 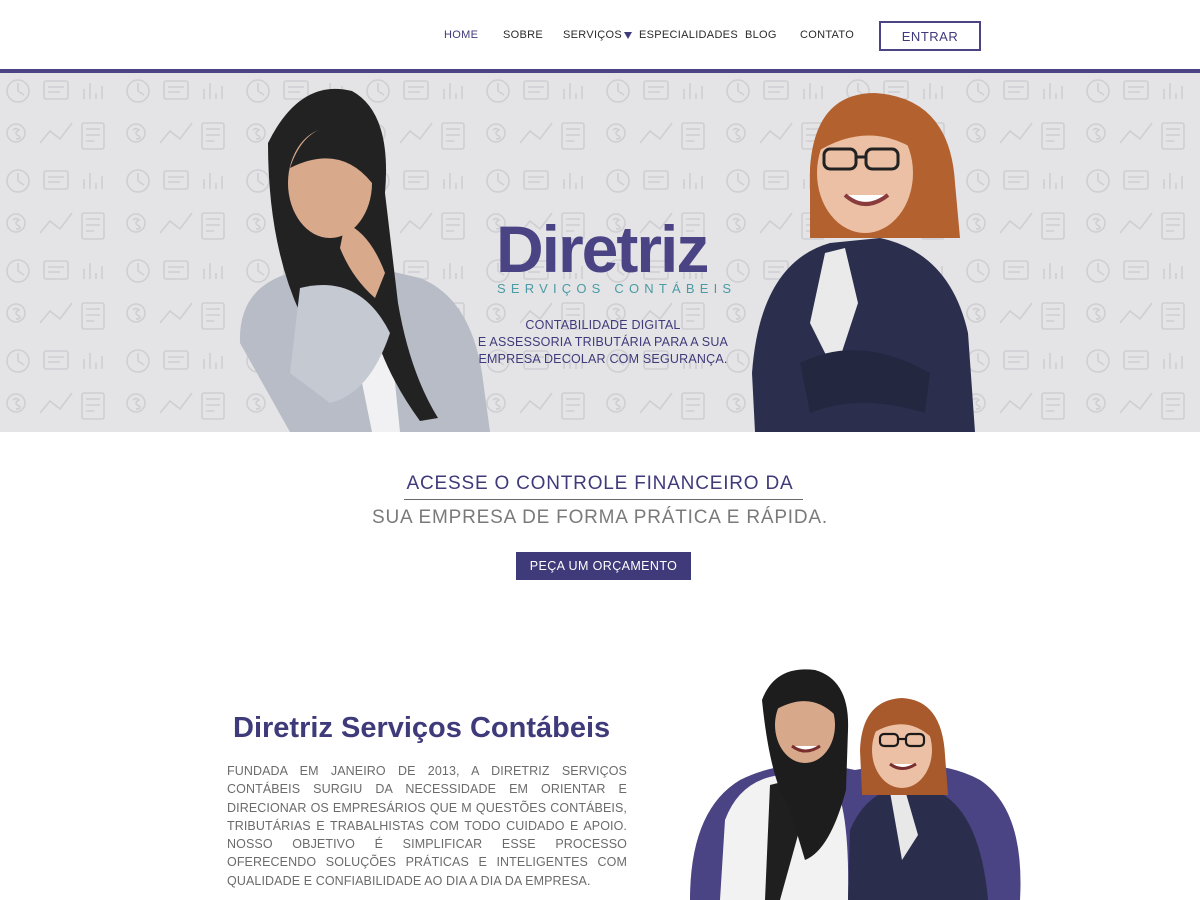 I want to click on nav-blog-link: BLOG, so click(x=761, y=35).